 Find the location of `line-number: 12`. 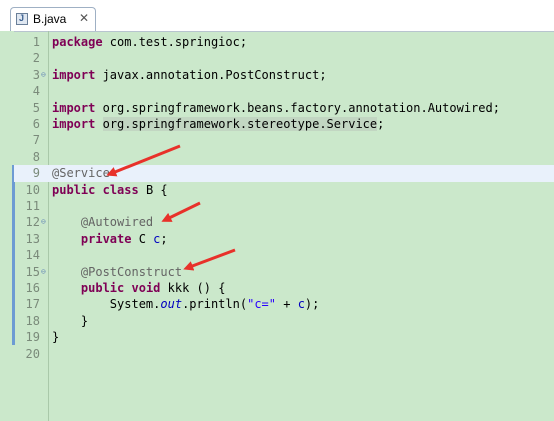

line-number: 12 is located at coordinates (32, 222).